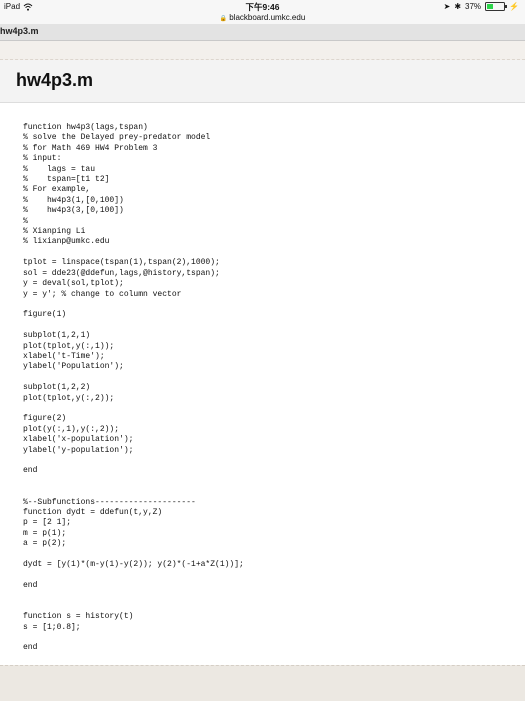 This screenshot has width=525, height=701. What do you see at coordinates (496, 6) in the screenshot?
I see `battery-icon` at bounding box center [496, 6].